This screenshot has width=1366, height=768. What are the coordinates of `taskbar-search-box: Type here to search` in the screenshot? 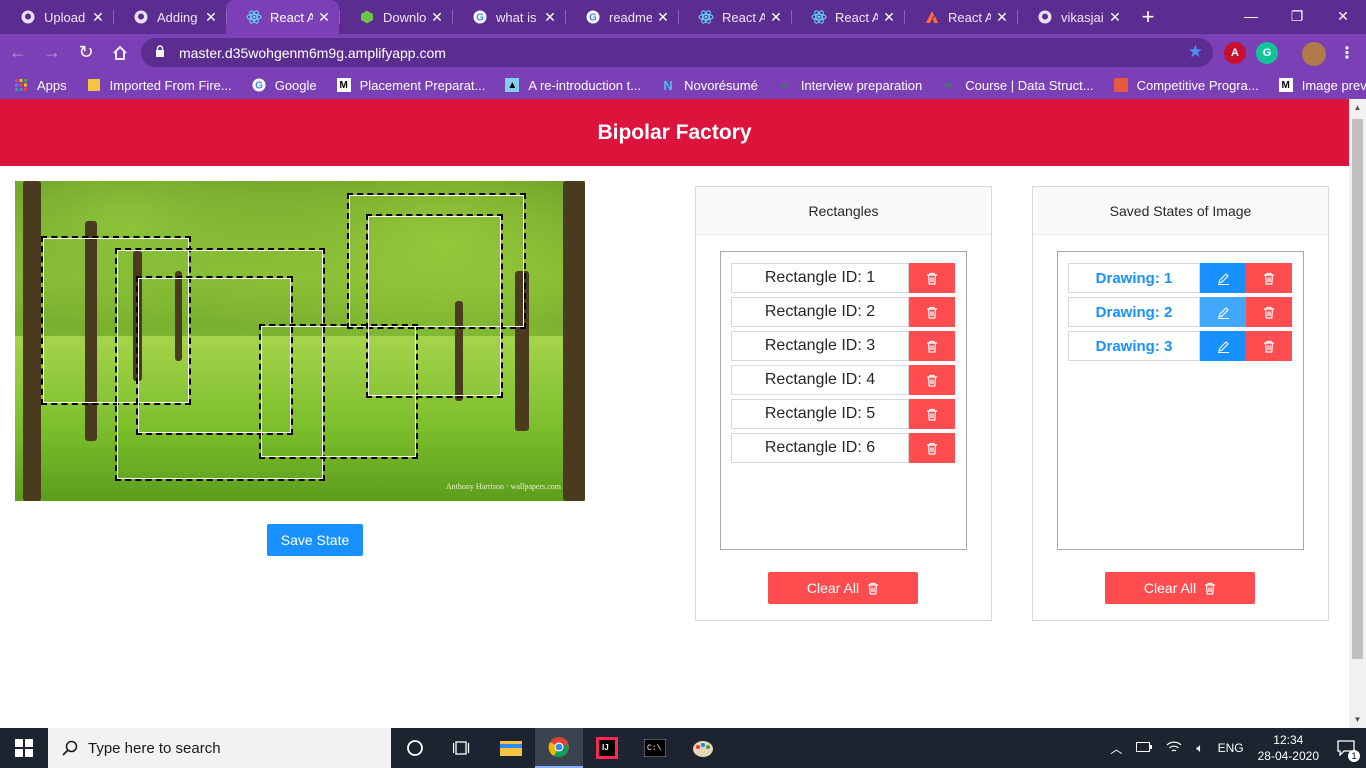 It's located at (219, 748).